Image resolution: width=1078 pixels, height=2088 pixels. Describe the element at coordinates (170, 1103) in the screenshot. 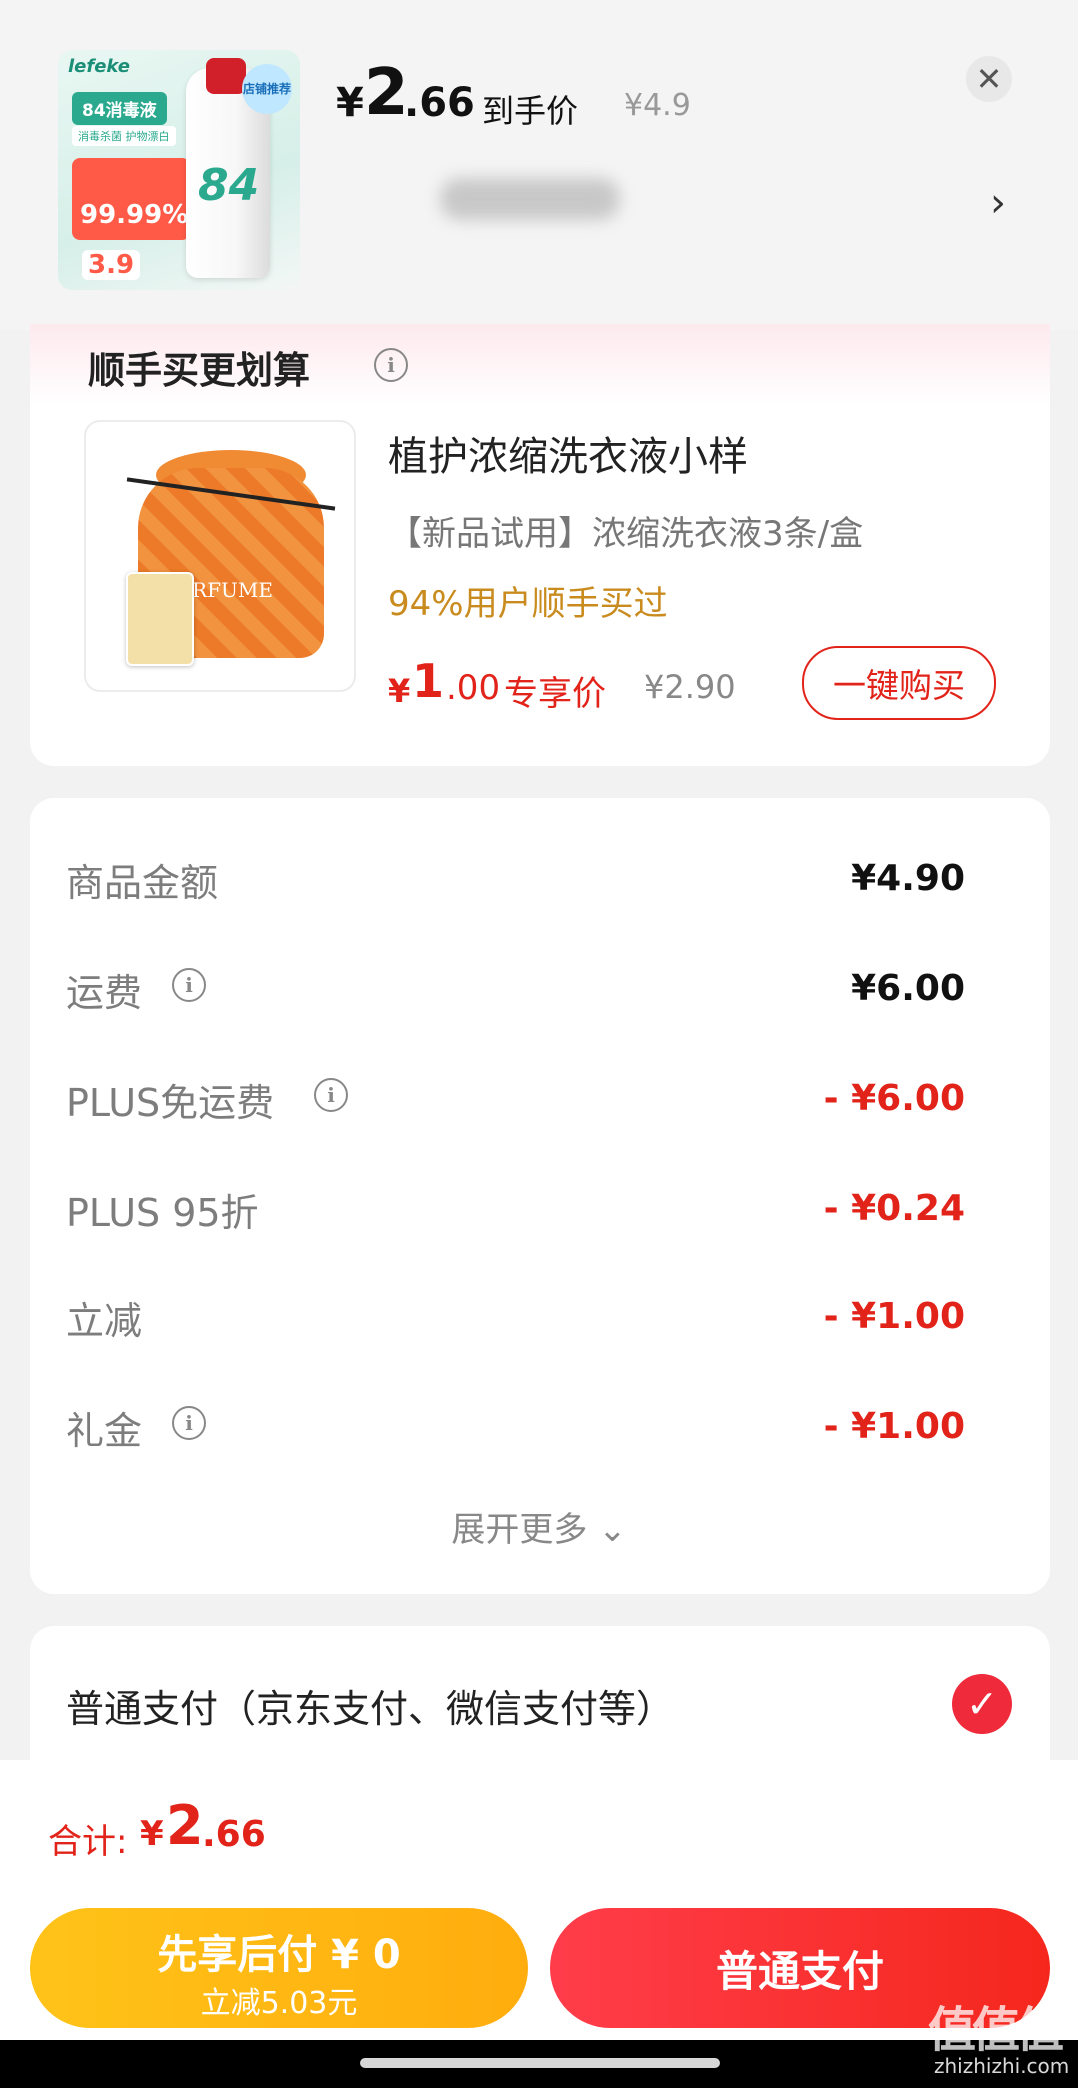

I see `summary-row-label: PLUS免运费` at that location.